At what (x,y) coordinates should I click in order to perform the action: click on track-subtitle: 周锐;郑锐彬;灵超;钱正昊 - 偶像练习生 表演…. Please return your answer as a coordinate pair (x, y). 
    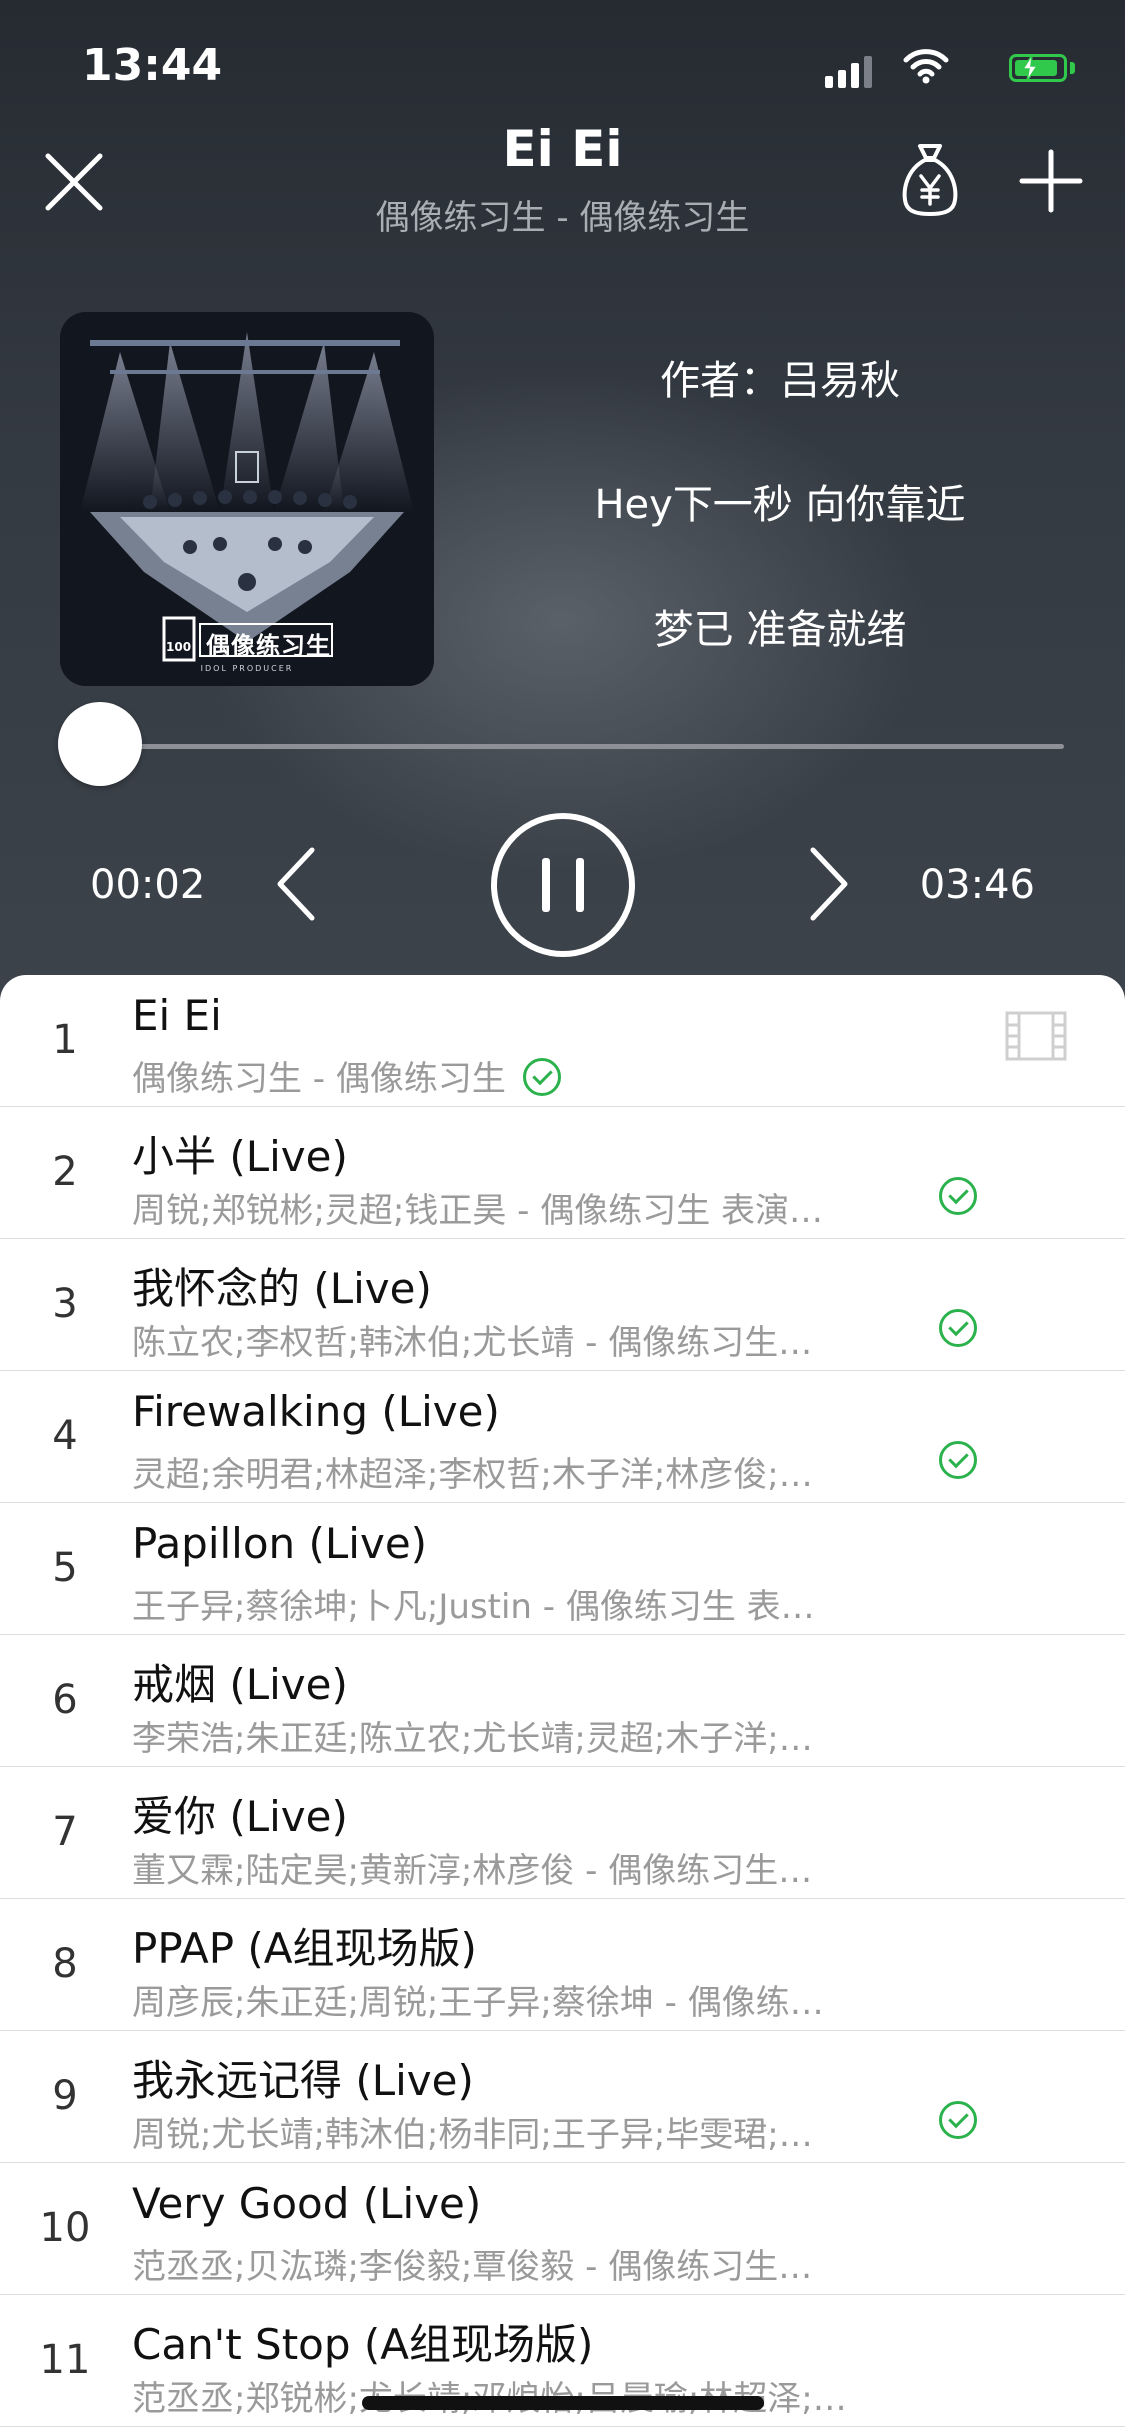
    Looking at the image, I should click on (478, 1211).